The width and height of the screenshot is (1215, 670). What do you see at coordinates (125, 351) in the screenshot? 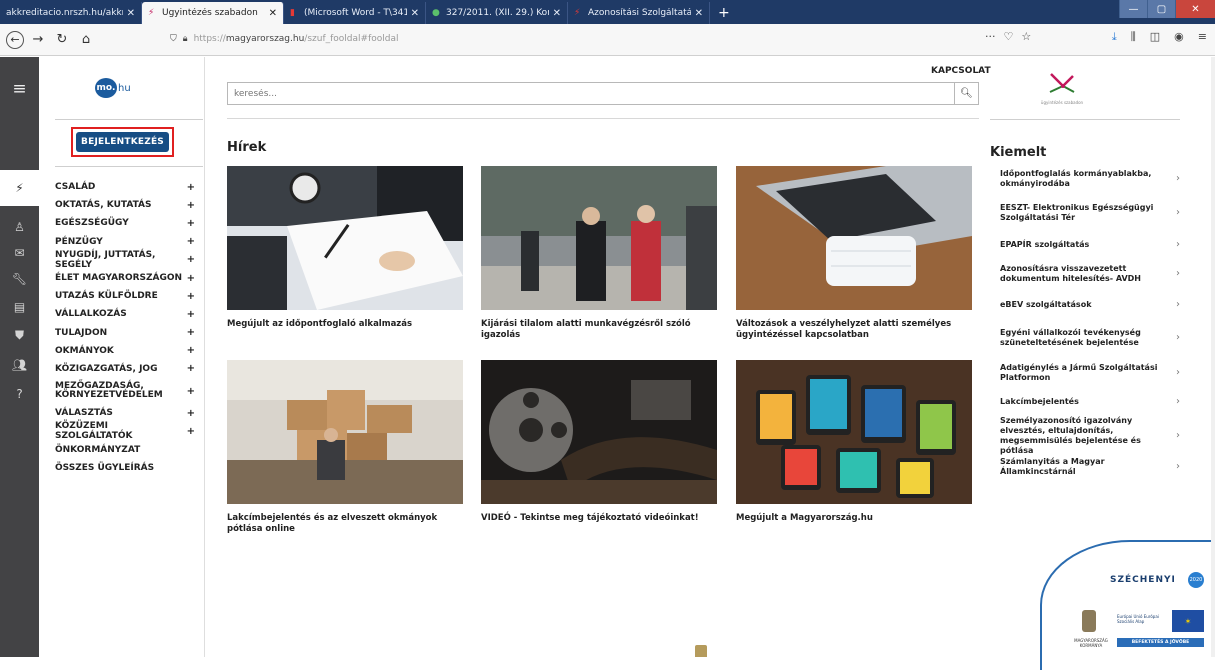
I see `category-item: OKMÁNYOK +` at bounding box center [125, 351].